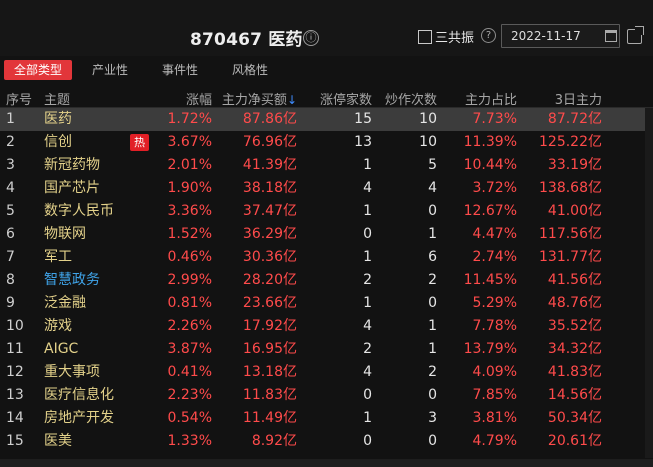 The height and width of the screenshot is (467, 653). Describe the element at coordinates (269, 188) in the screenshot. I see `row-netbuy: 38.18亿` at that location.